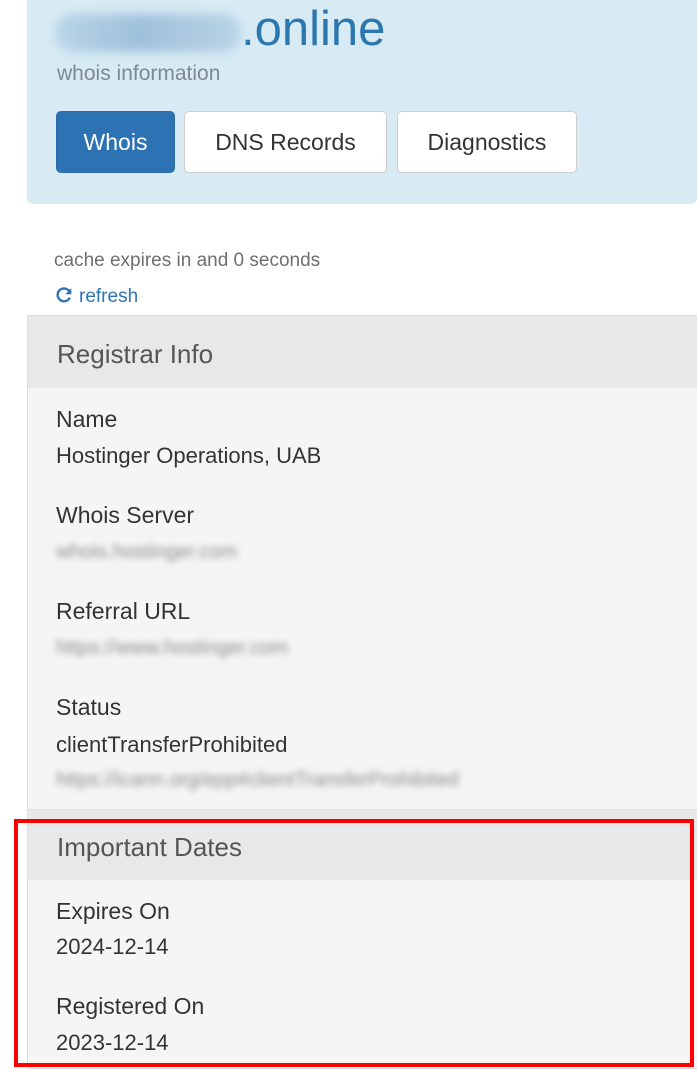  I want to click on refresh-link: refresh, so click(96, 296).